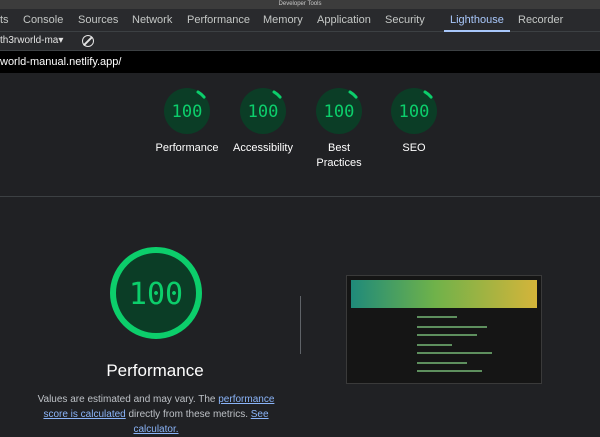 This screenshot has width=600, height=437. What do you see at coordinates (300, 4) in the screenshot?
I see `window-title: Developer Tools` at bounding box center [300, 4].